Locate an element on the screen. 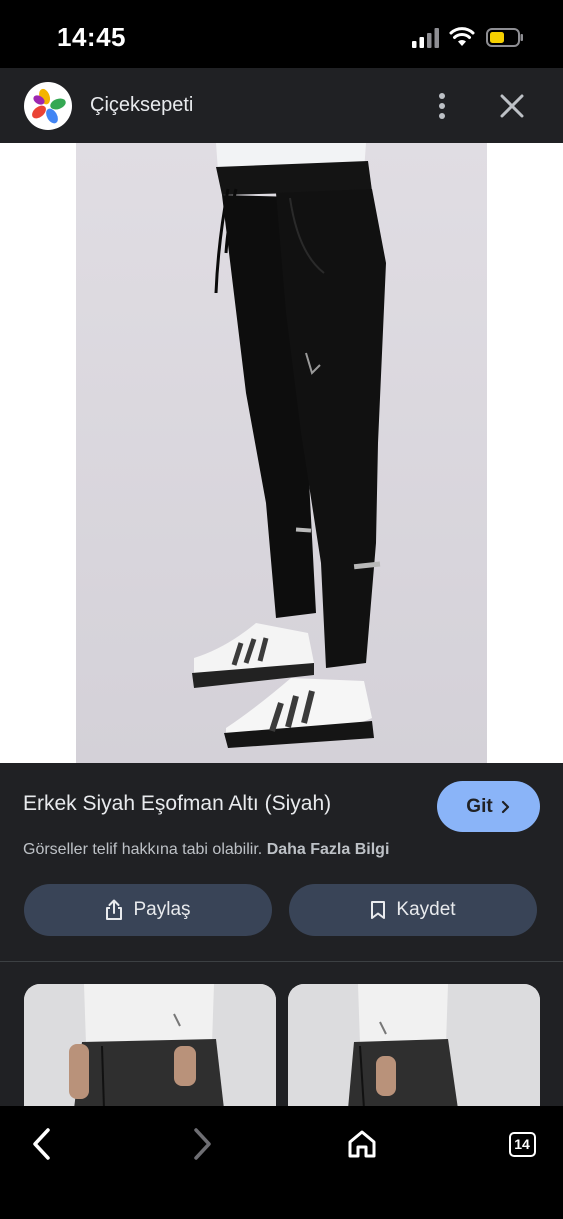 The width and height of the screenshot is (563, 1219). share-button: Paylaş is located at coordinates (148, 910).